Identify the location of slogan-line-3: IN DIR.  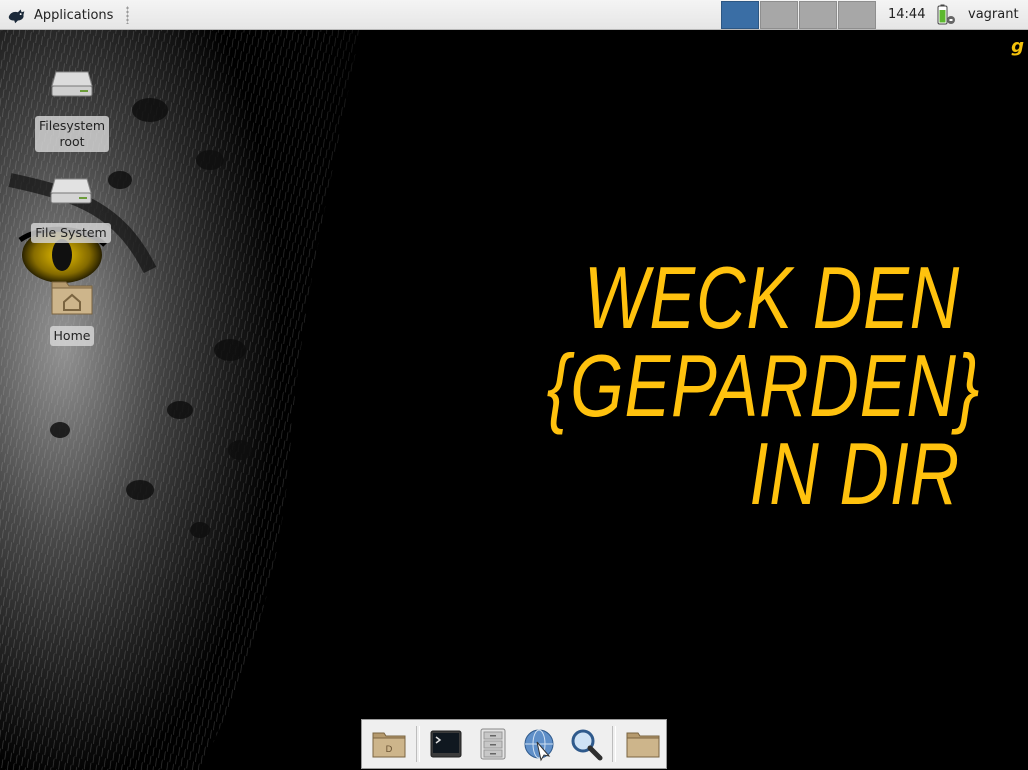
(854, 473).